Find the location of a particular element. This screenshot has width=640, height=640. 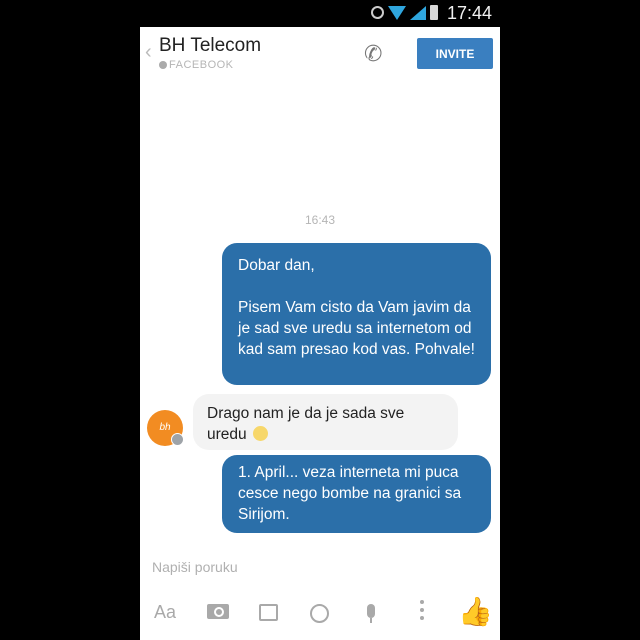

incoming-message: Drago nam je da je sada sve uredu is located at coordinates (325, 422).